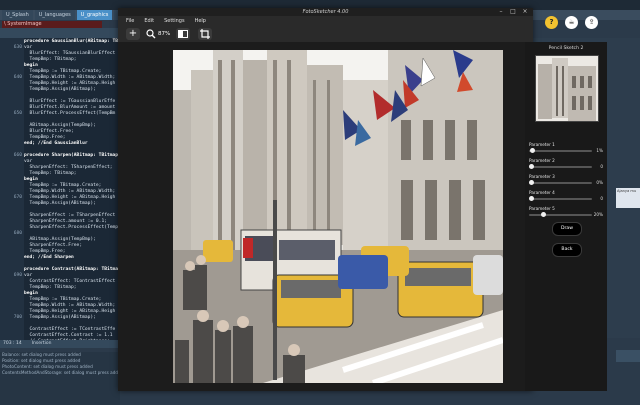  What do you see at coordinates (49, 257) in the screenshot?
I see `code-text: end; //End Sharpen` at bounding box center [49, 257].